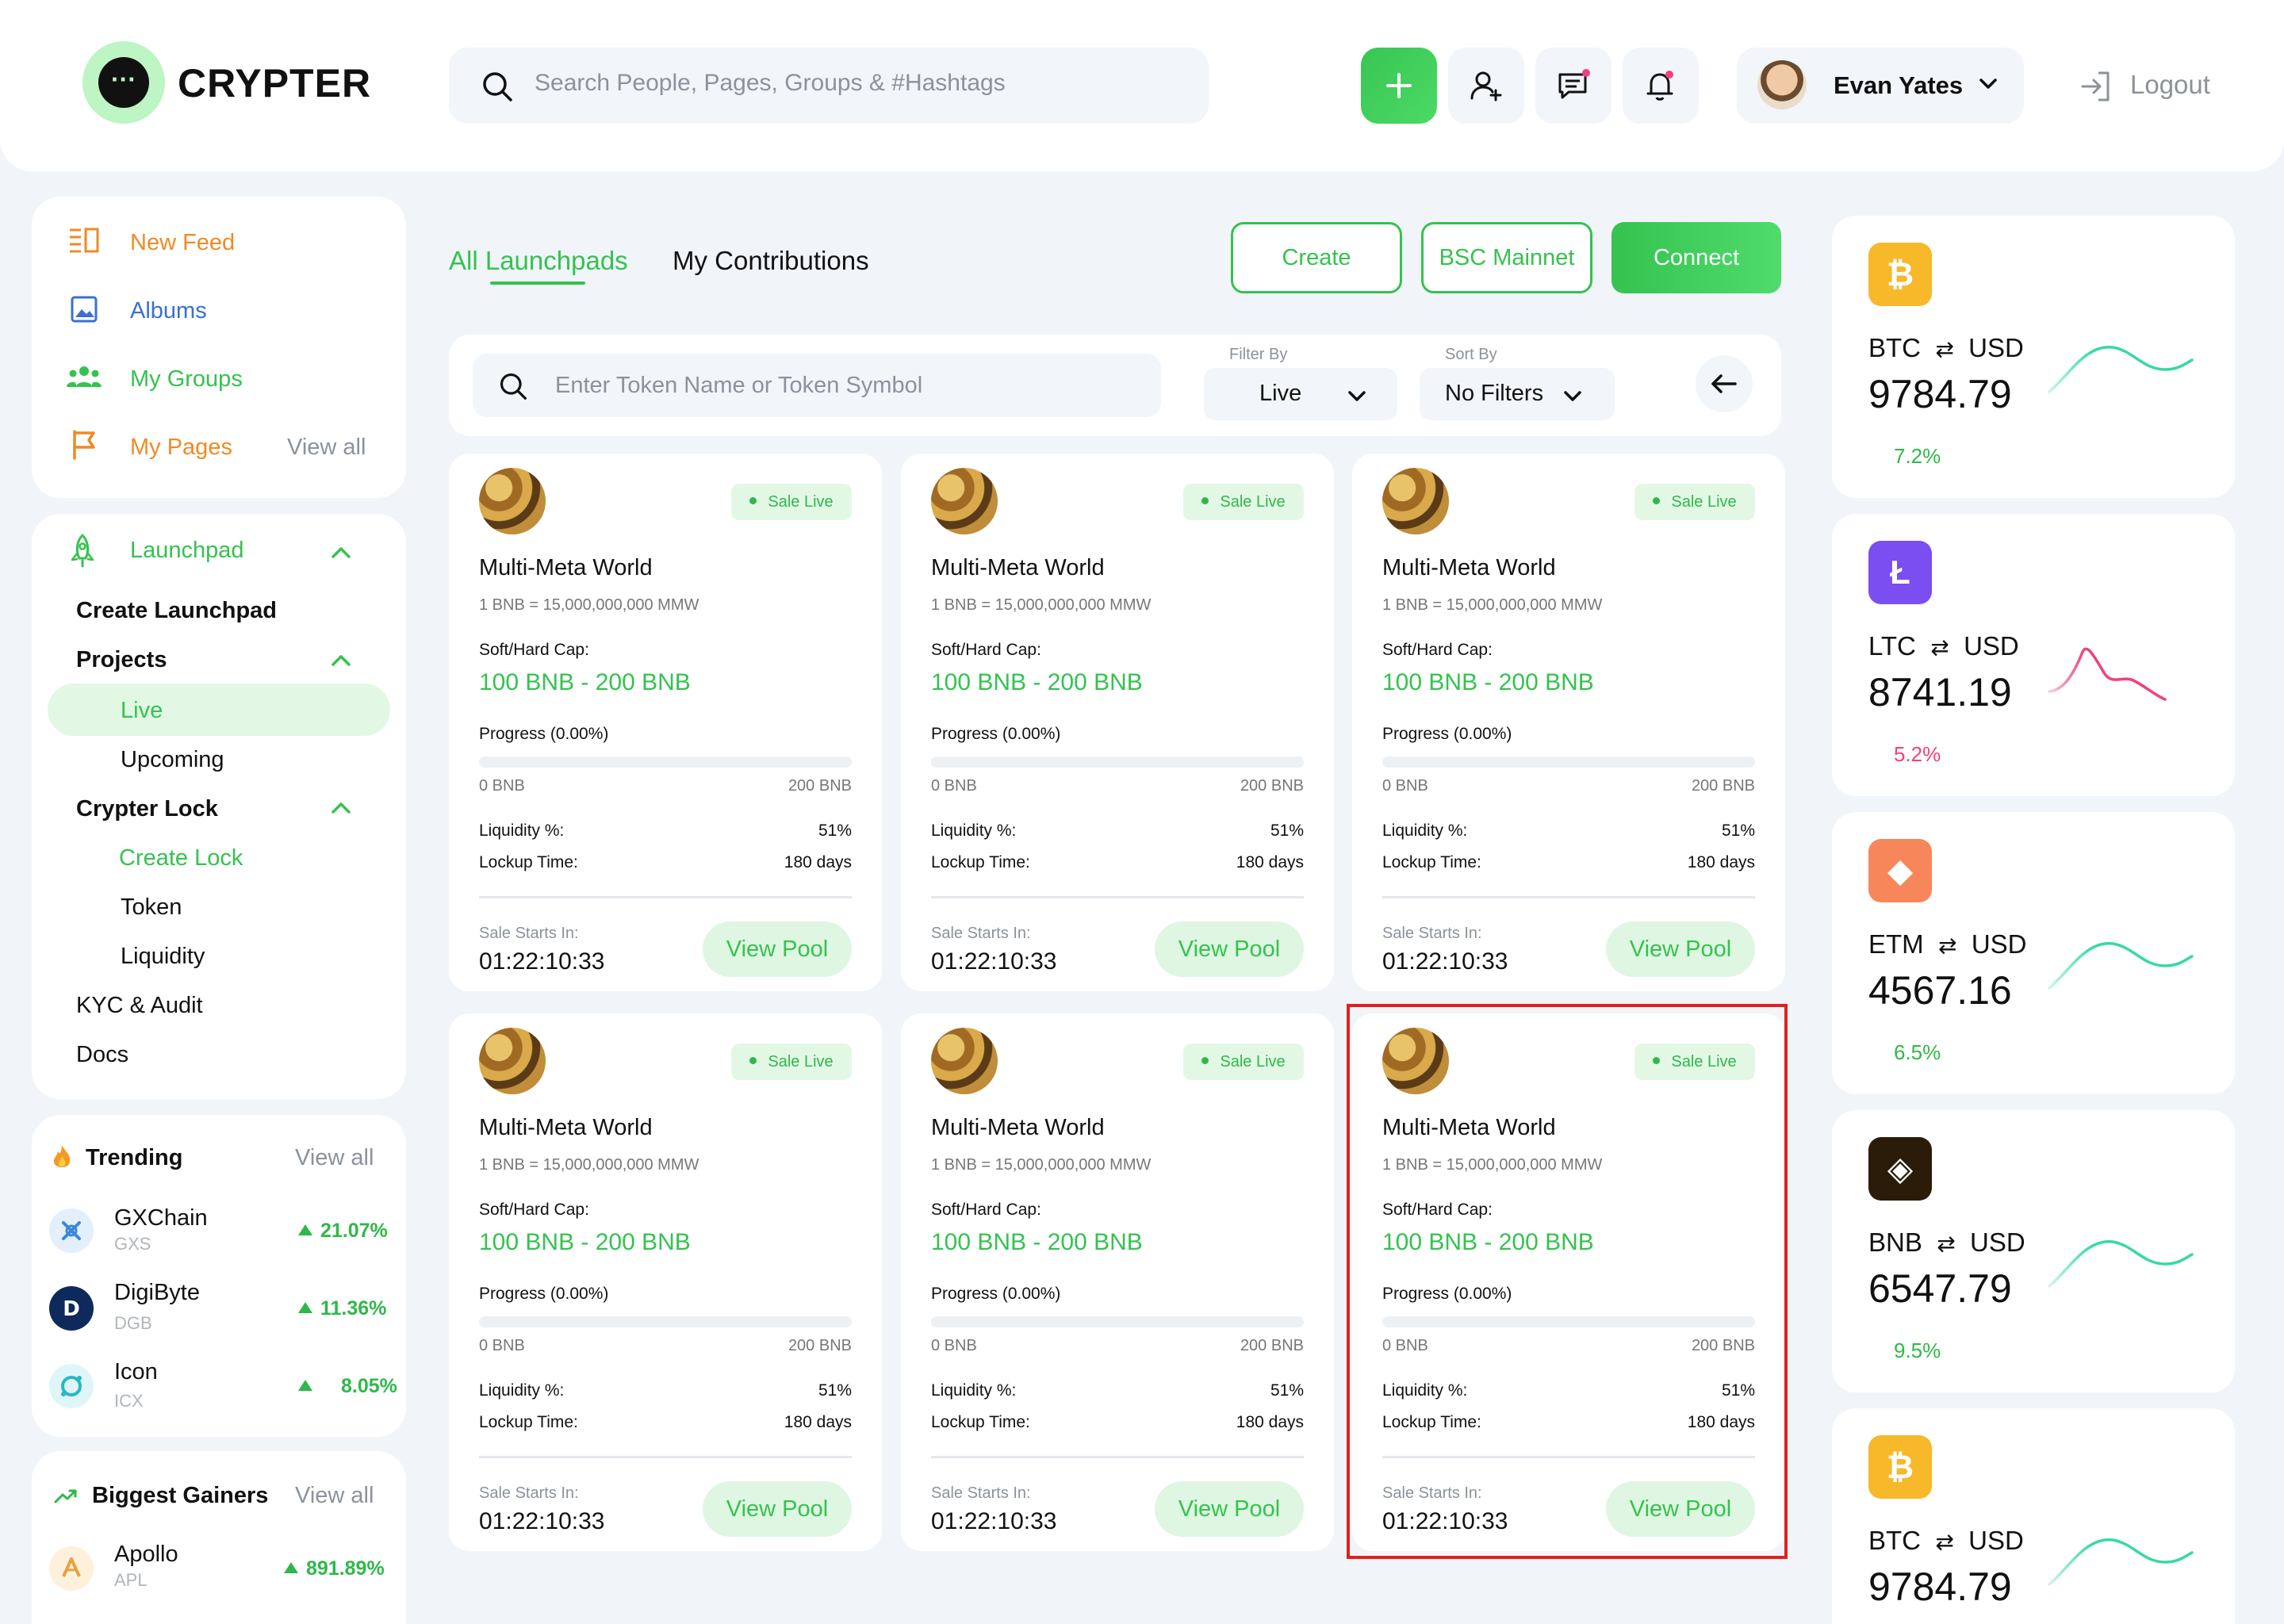  I want to click on status-badge: Sale Live, so click(1243, 1062).